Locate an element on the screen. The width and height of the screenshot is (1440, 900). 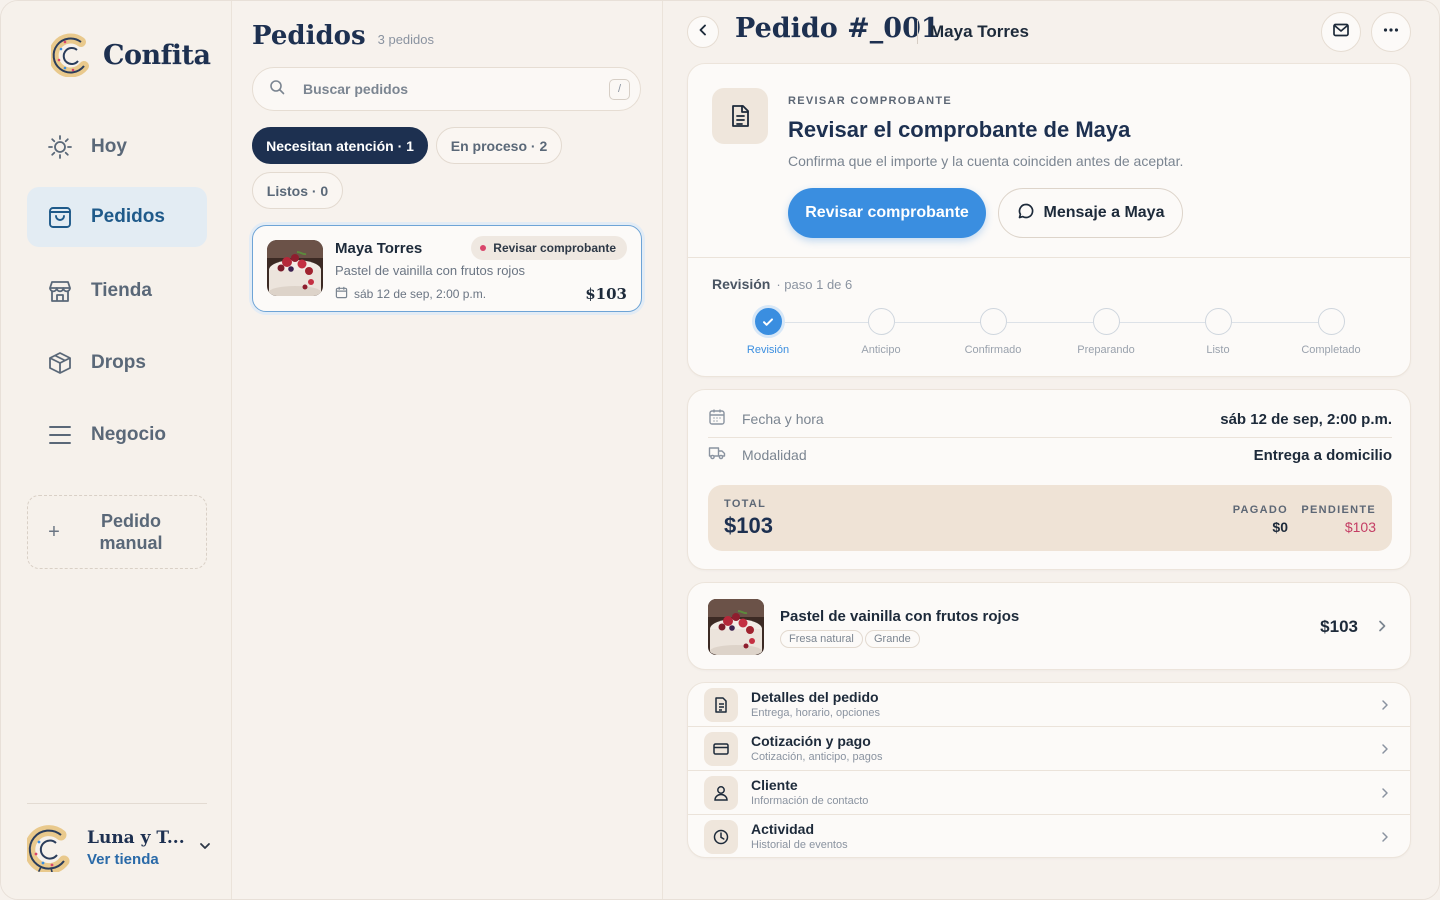
card-divider is located at coordinates (1049, 257).